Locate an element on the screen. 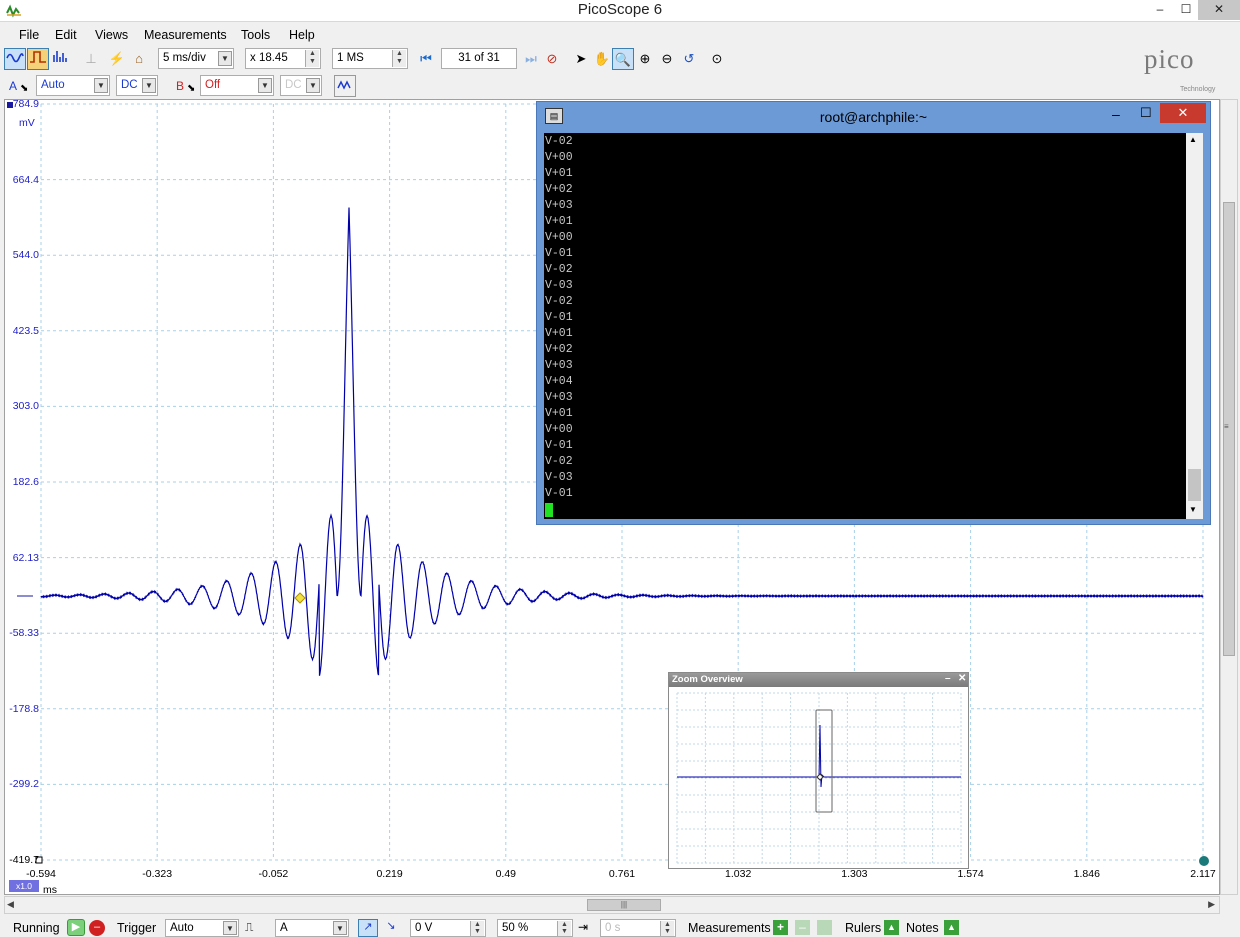 The image size is (1240, 937). hand-tool-icon: ✋ is located at coordinates (602, 59).